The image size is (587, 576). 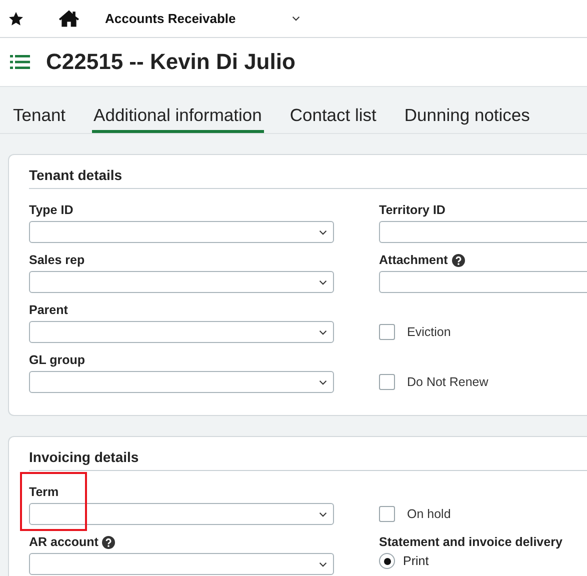 I want to click on section-title: Invoicing details, so click(x=308, y=460).